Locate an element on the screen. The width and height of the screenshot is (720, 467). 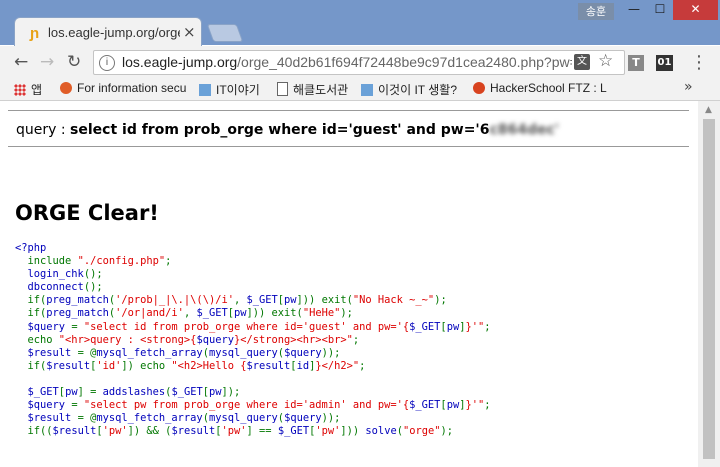
code-token: login_chk is located at coordinates (55, 274).